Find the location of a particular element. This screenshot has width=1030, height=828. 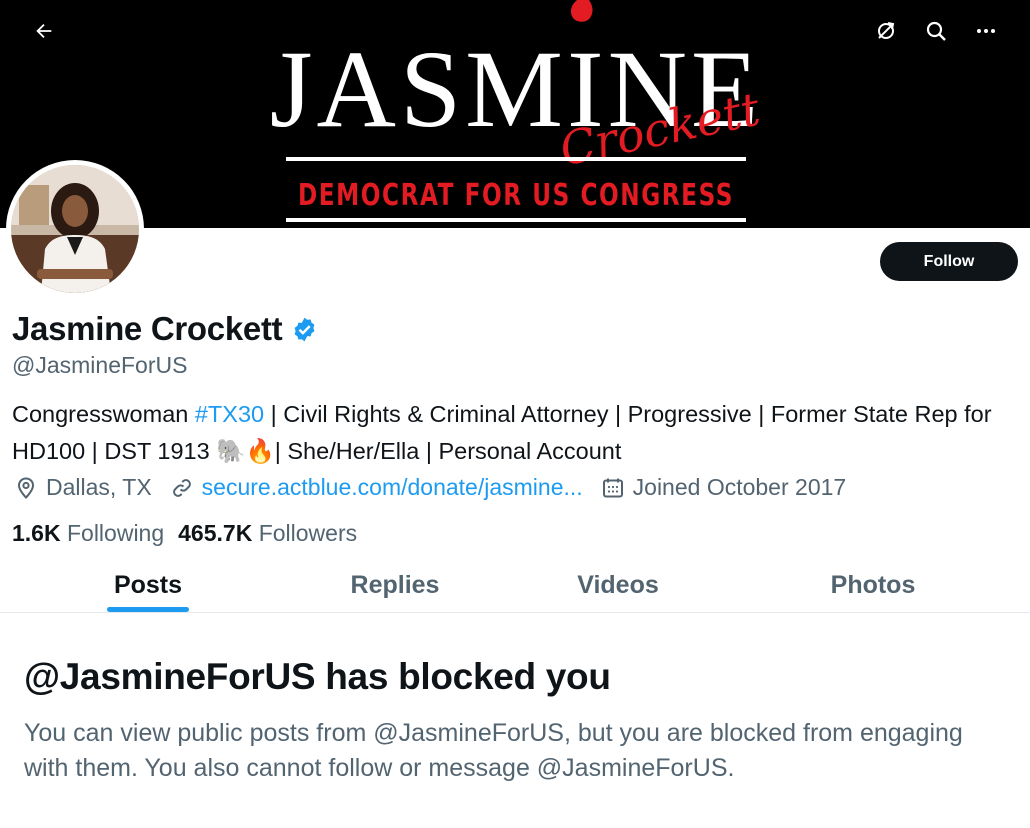

more-horizontal-icon is located at coordinates (986, 31).